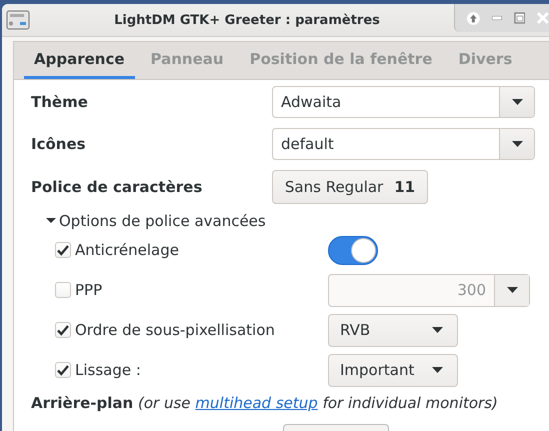 This screenshot has width=549, height=431. I want to click on dropdown-button: RVB, so click(393, 330).